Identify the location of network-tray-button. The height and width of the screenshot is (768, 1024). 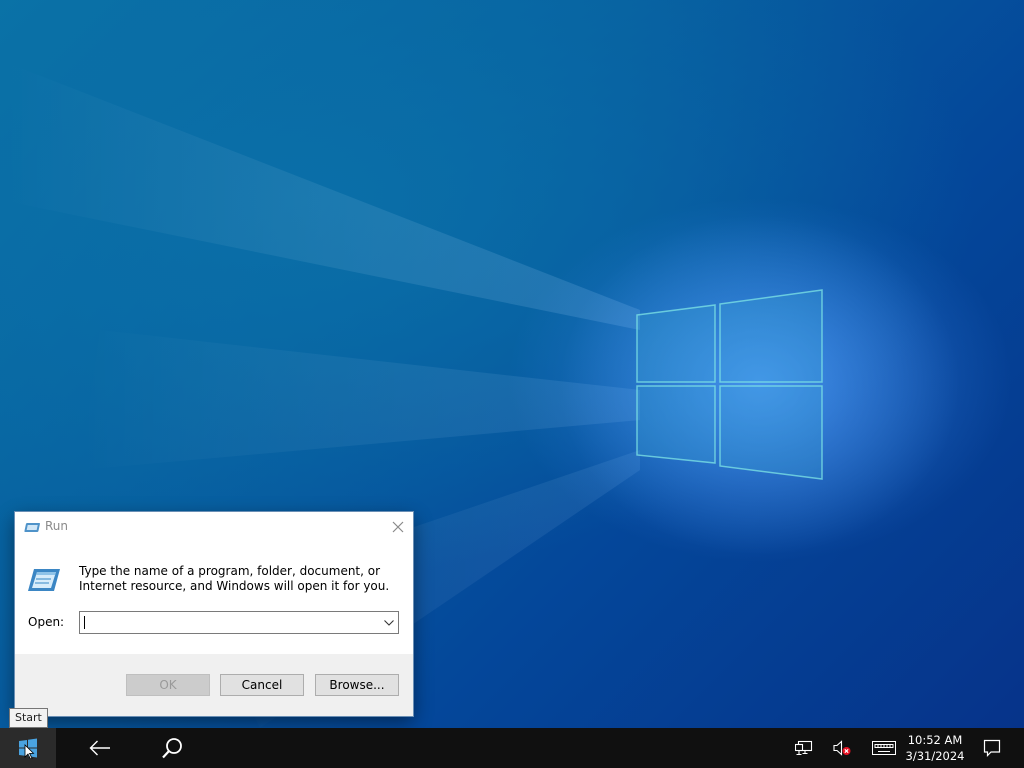
(804, 748).